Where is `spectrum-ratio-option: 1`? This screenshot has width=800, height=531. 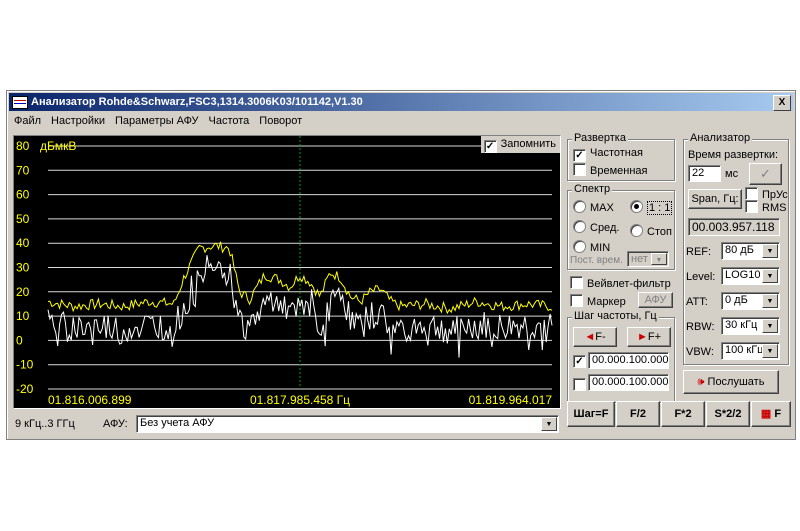
spectrum-ratio-option: 1 is located at coordinates (651, 207).